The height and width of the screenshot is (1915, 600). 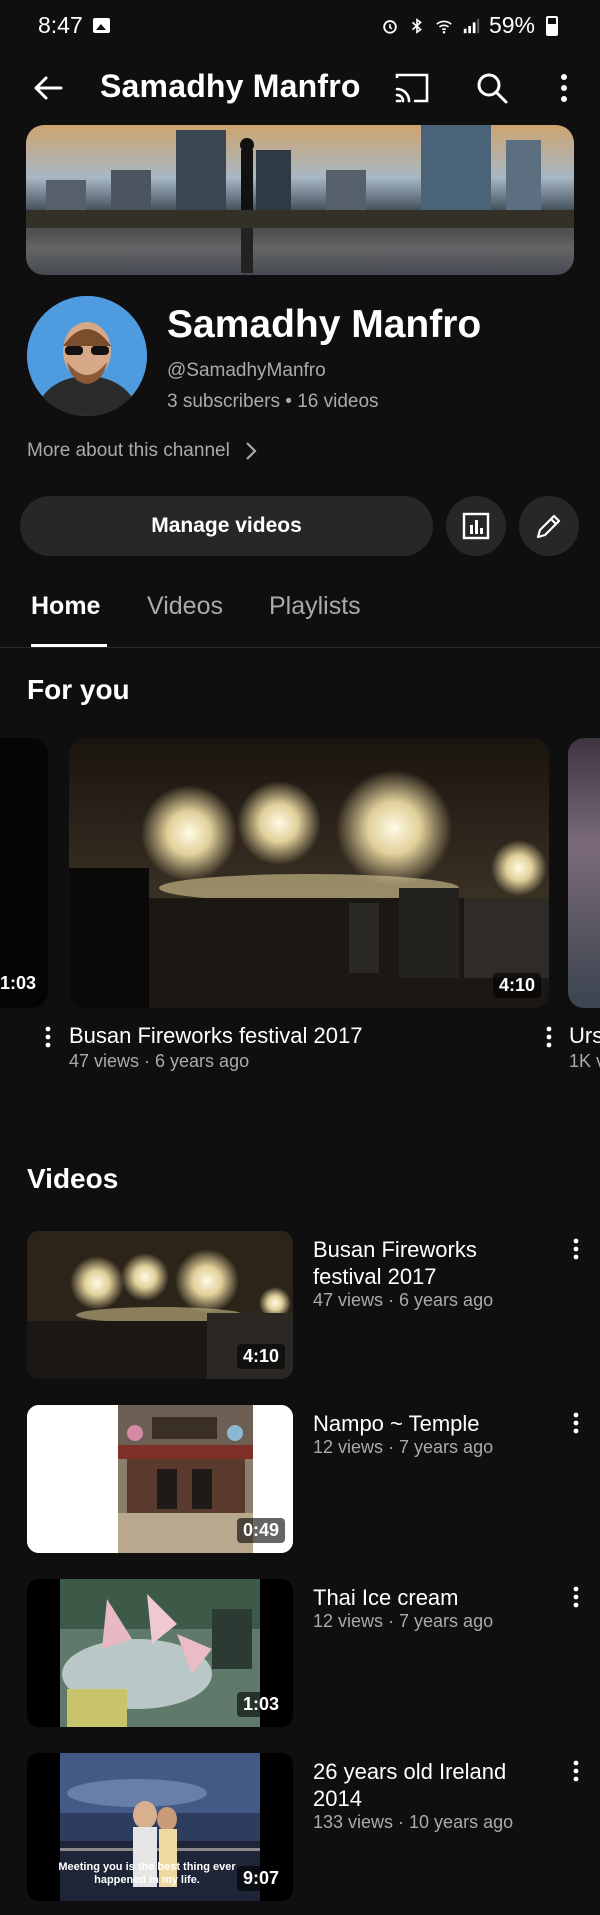 What do you see at coordinates (159, 1061) in the screenshot?
I see `for-you-video-meta: 47 views · 6 years ago` at bounding box center [159, 1061].